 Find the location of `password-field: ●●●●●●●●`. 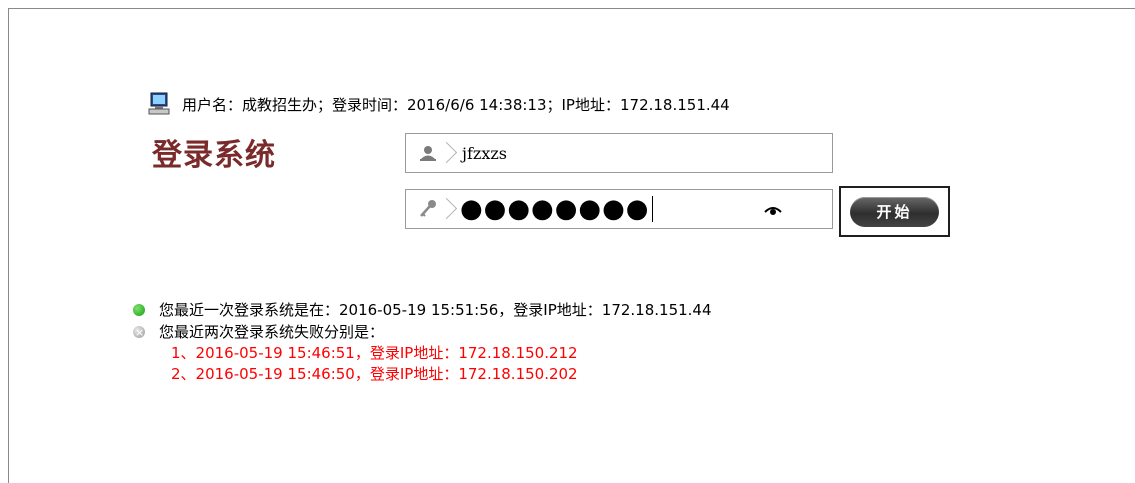

password-field: ●●●●●●●● is located at coordinates (619, 209).